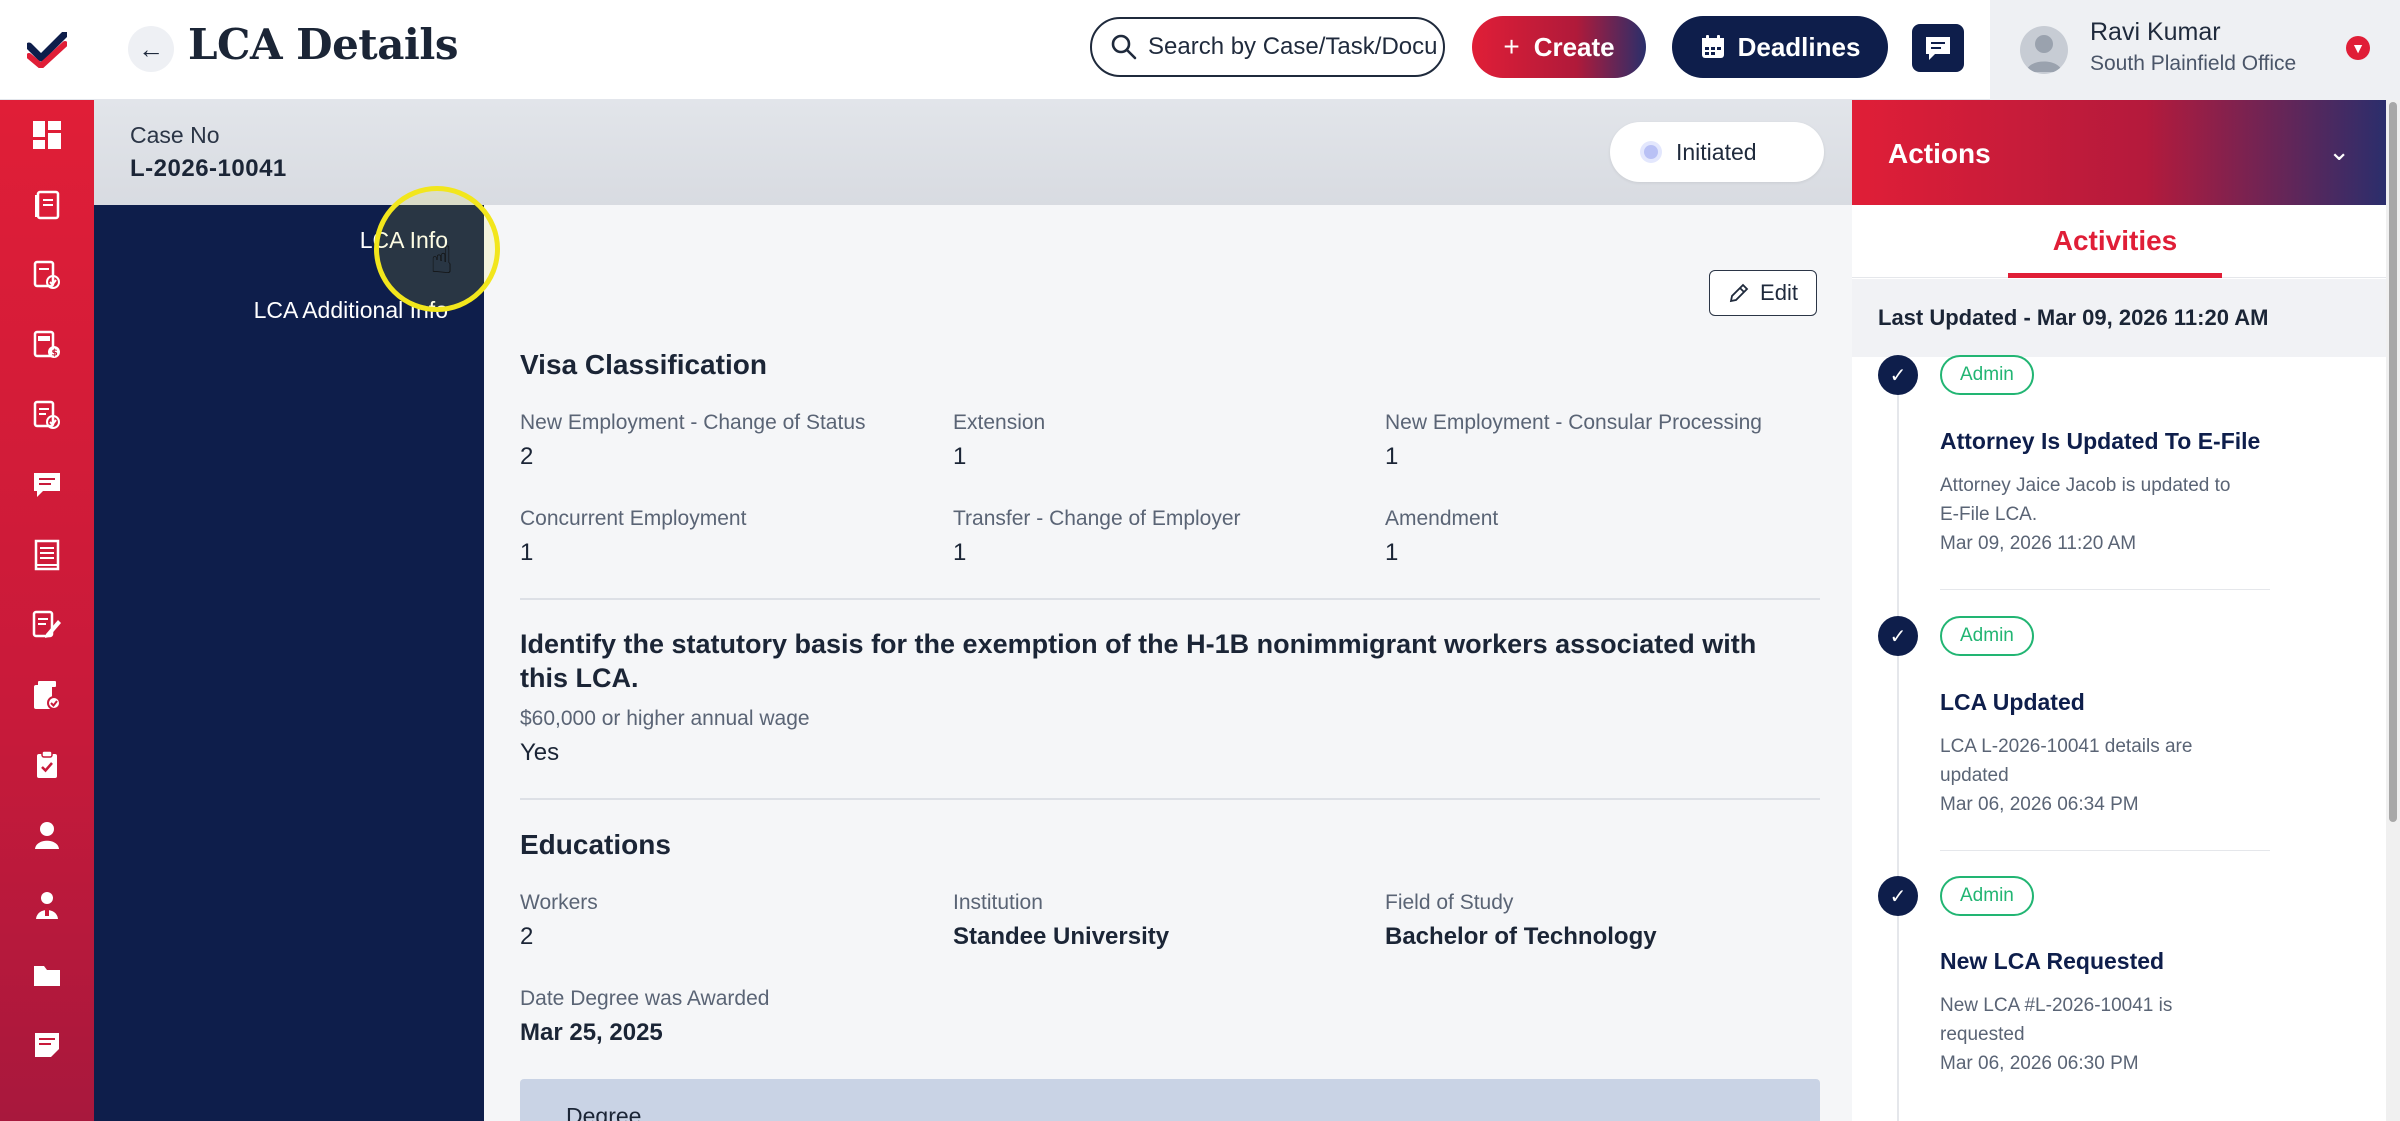 This screenshot has width=2400, height=1121. I want to click on field-label: Workers, so click(559, 902).